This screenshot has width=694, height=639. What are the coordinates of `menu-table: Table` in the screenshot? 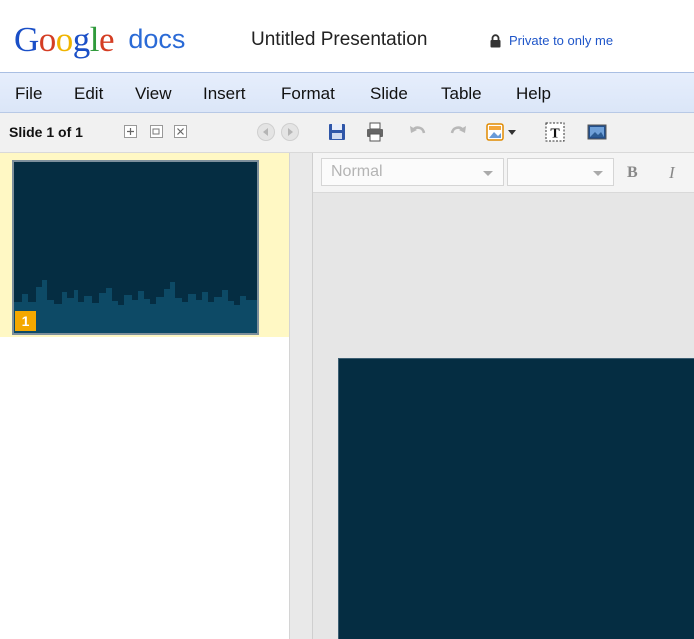 It's located at (461, 94).